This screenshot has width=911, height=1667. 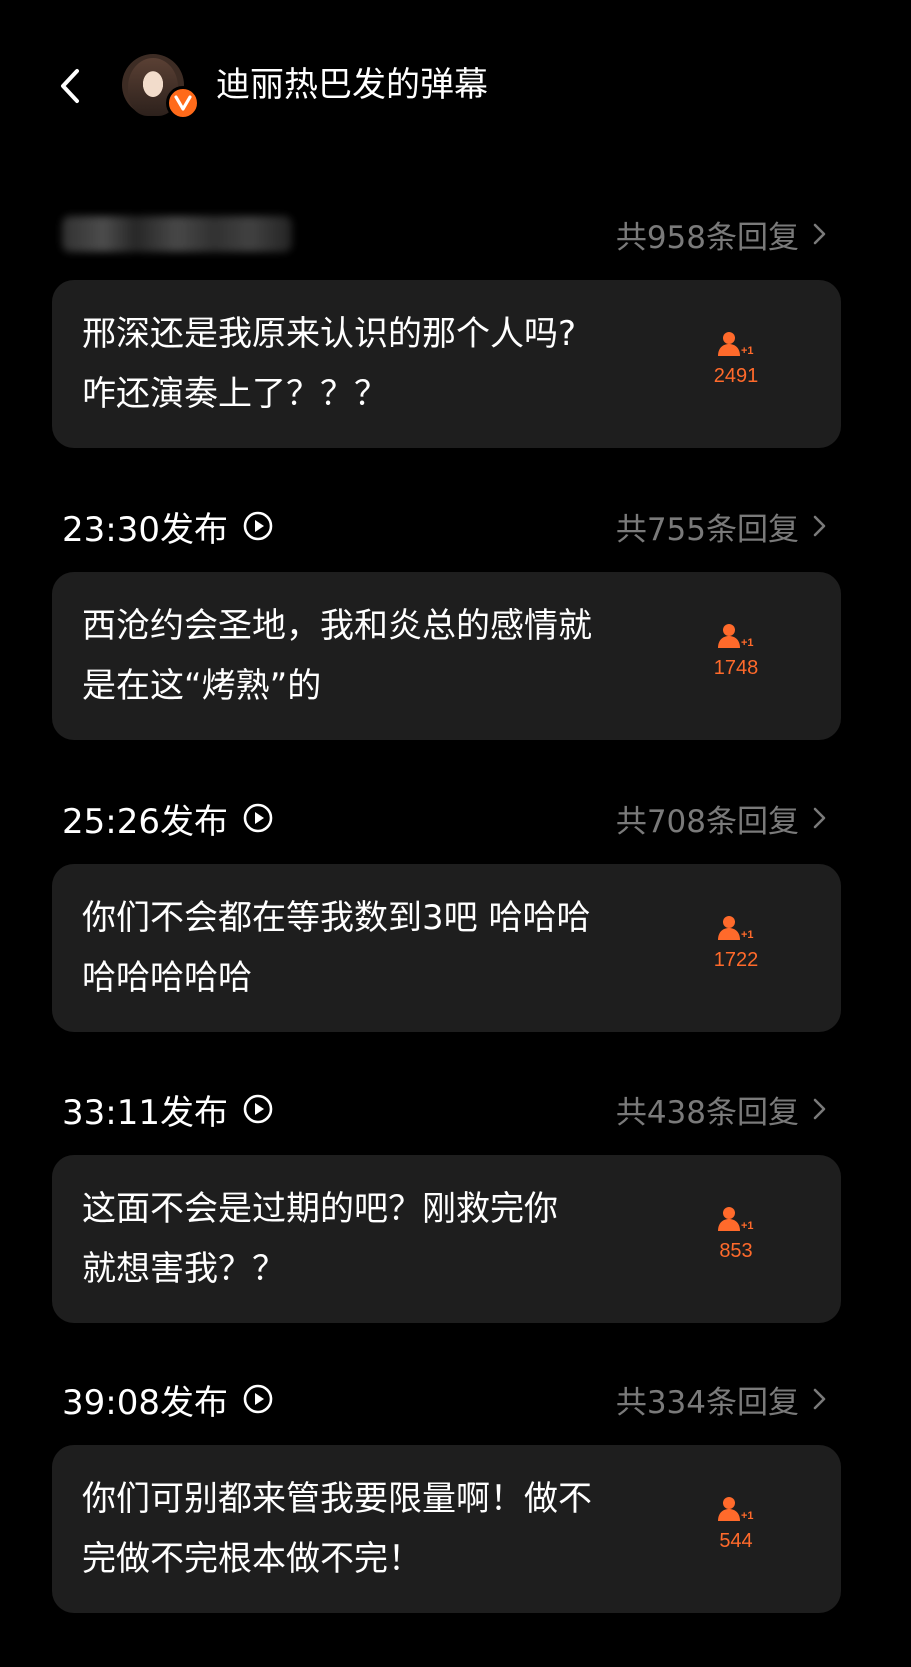 What do you see at coordinates (707, 1402) in the screenshot?
I see `reply-count: 共334条回复` at bounding box center [707, 1402].